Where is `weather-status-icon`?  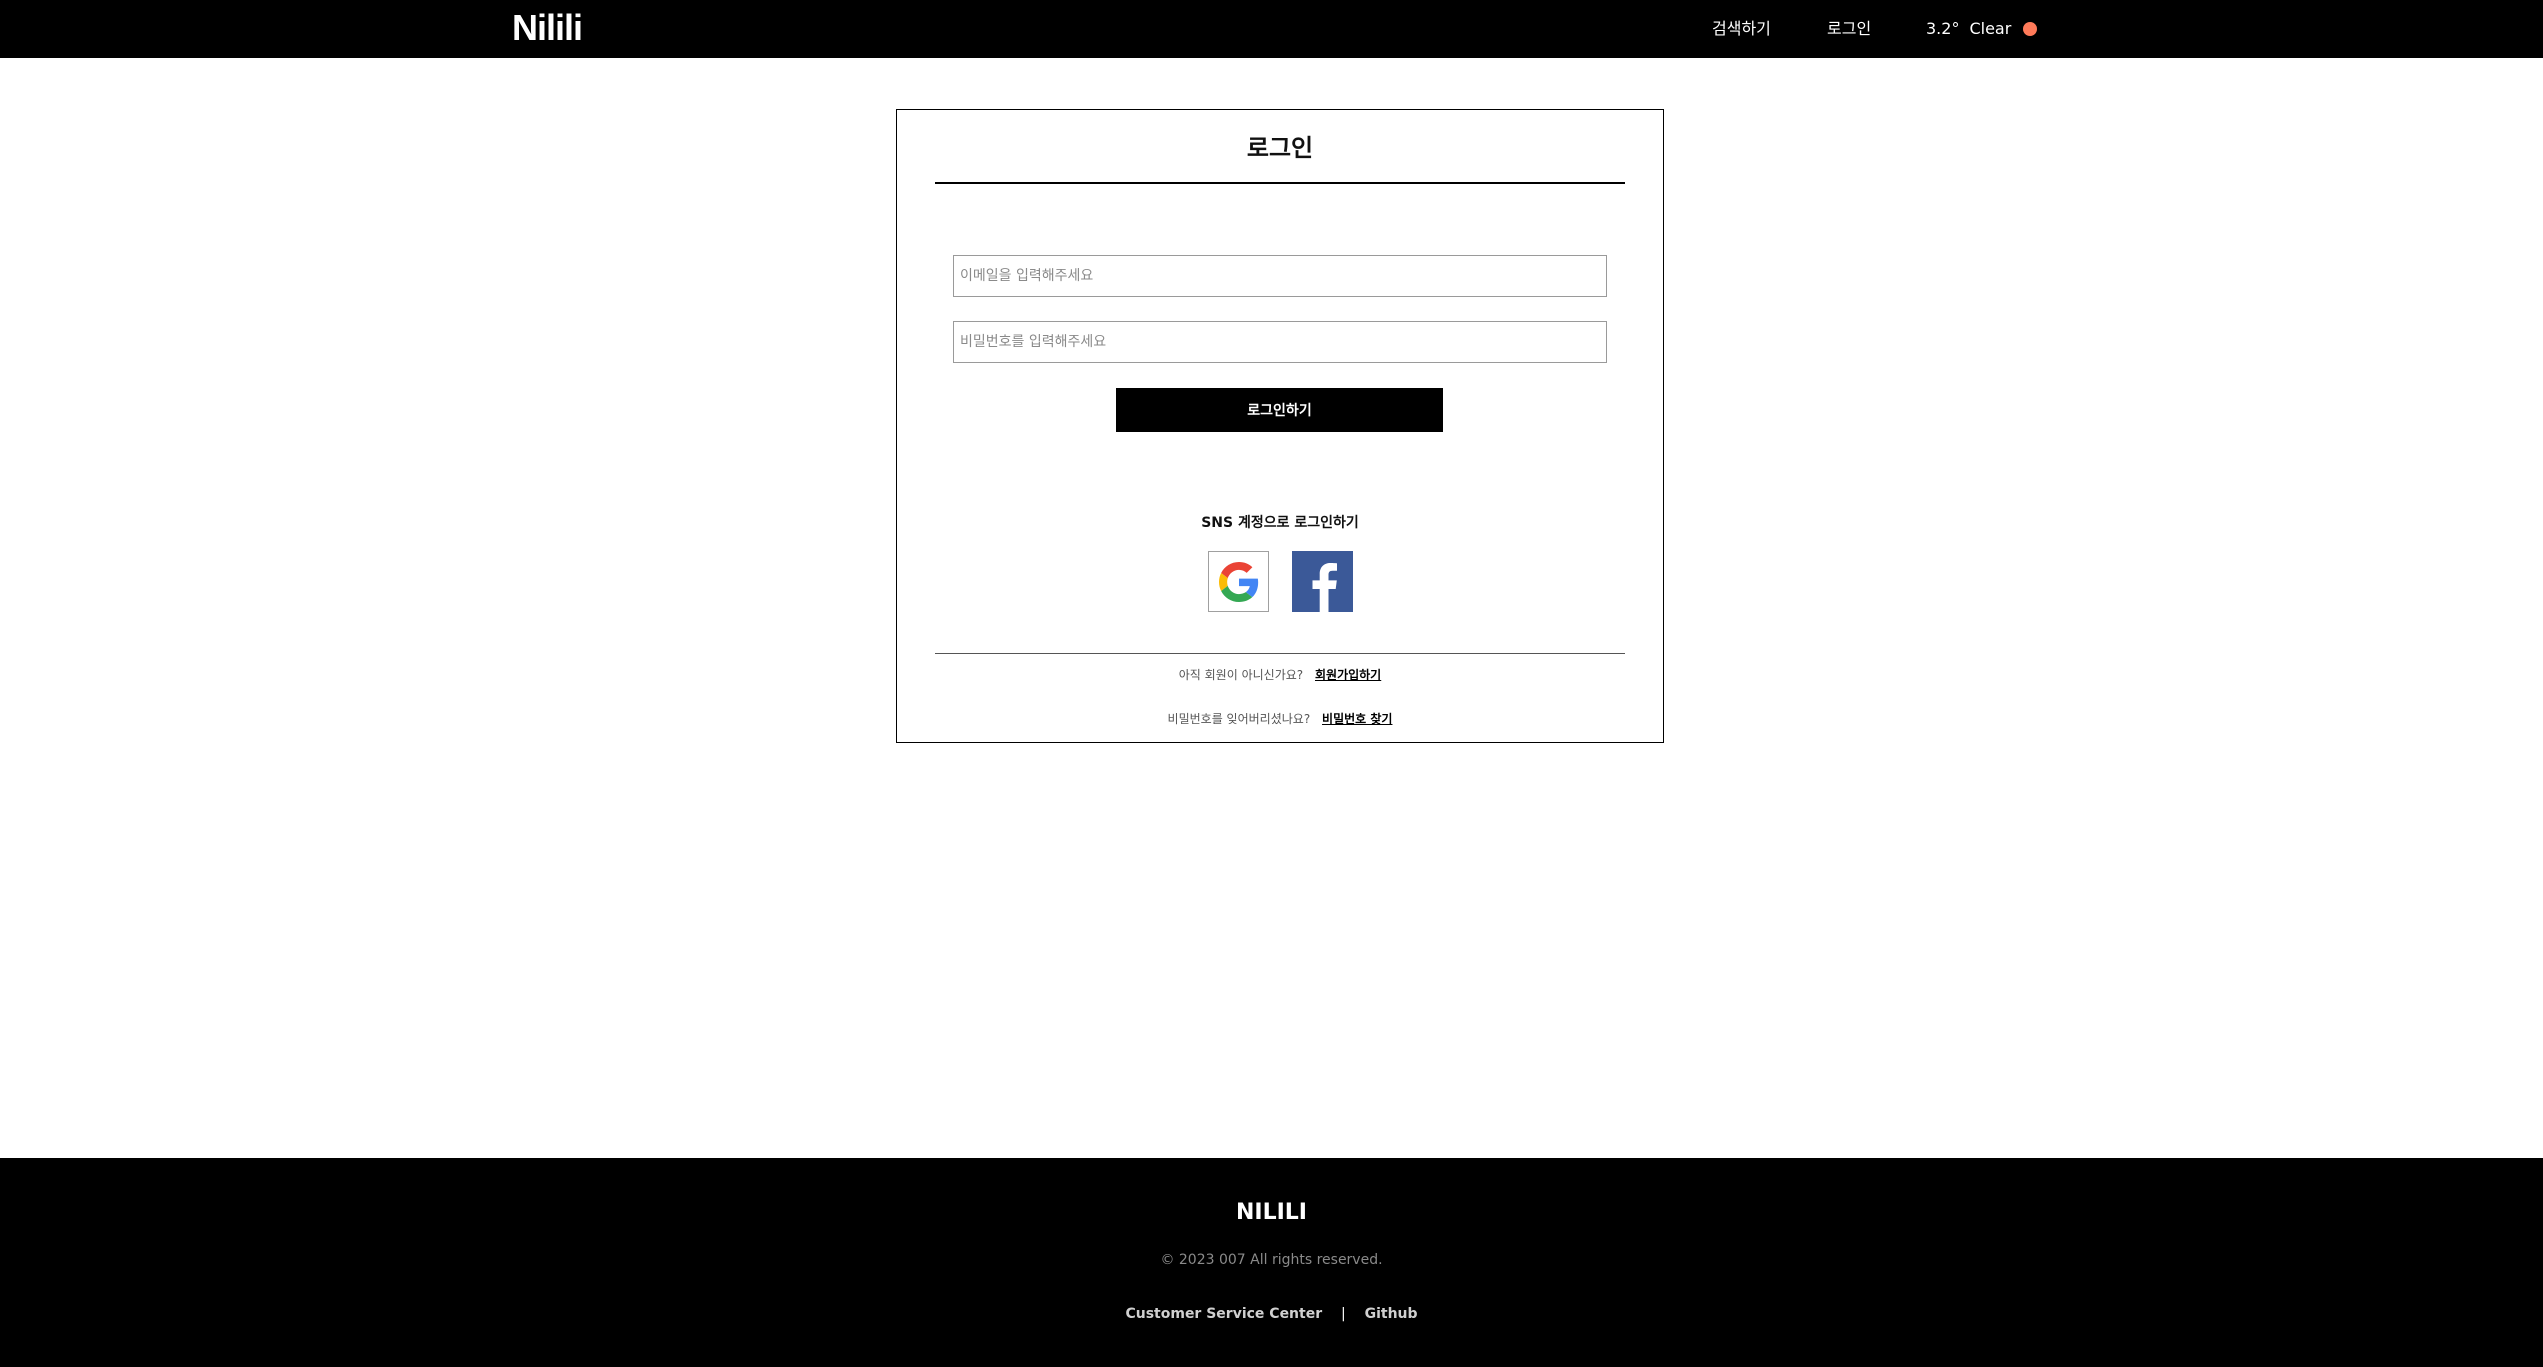 weather-status-icon is located at coordinates (2030, 29).